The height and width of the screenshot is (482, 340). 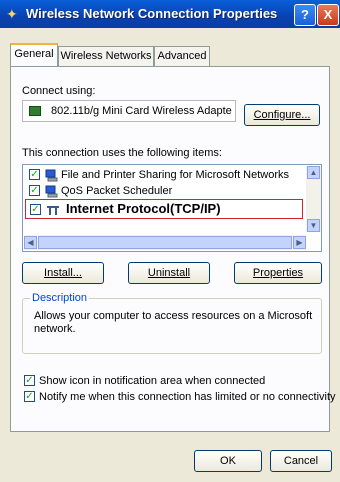 I want to click on tab-wireless-networks: Wireless Networks, so click(x=106, y=56).